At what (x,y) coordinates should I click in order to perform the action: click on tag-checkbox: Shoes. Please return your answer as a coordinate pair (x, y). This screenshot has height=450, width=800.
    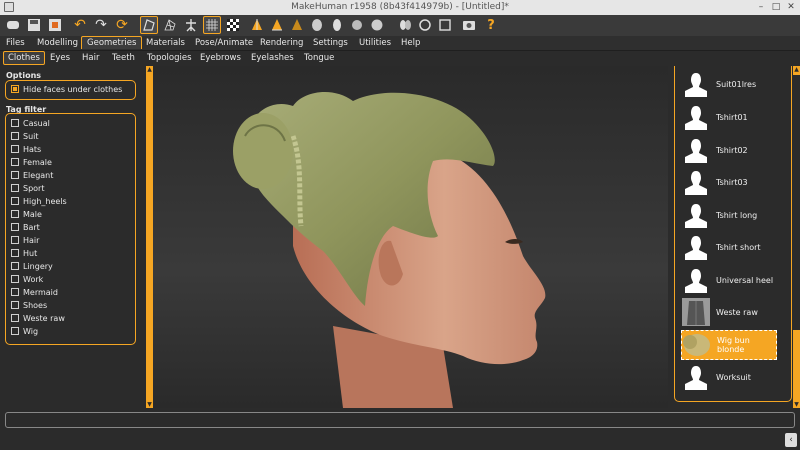
    Looking at the image, I should click on (29, 305).